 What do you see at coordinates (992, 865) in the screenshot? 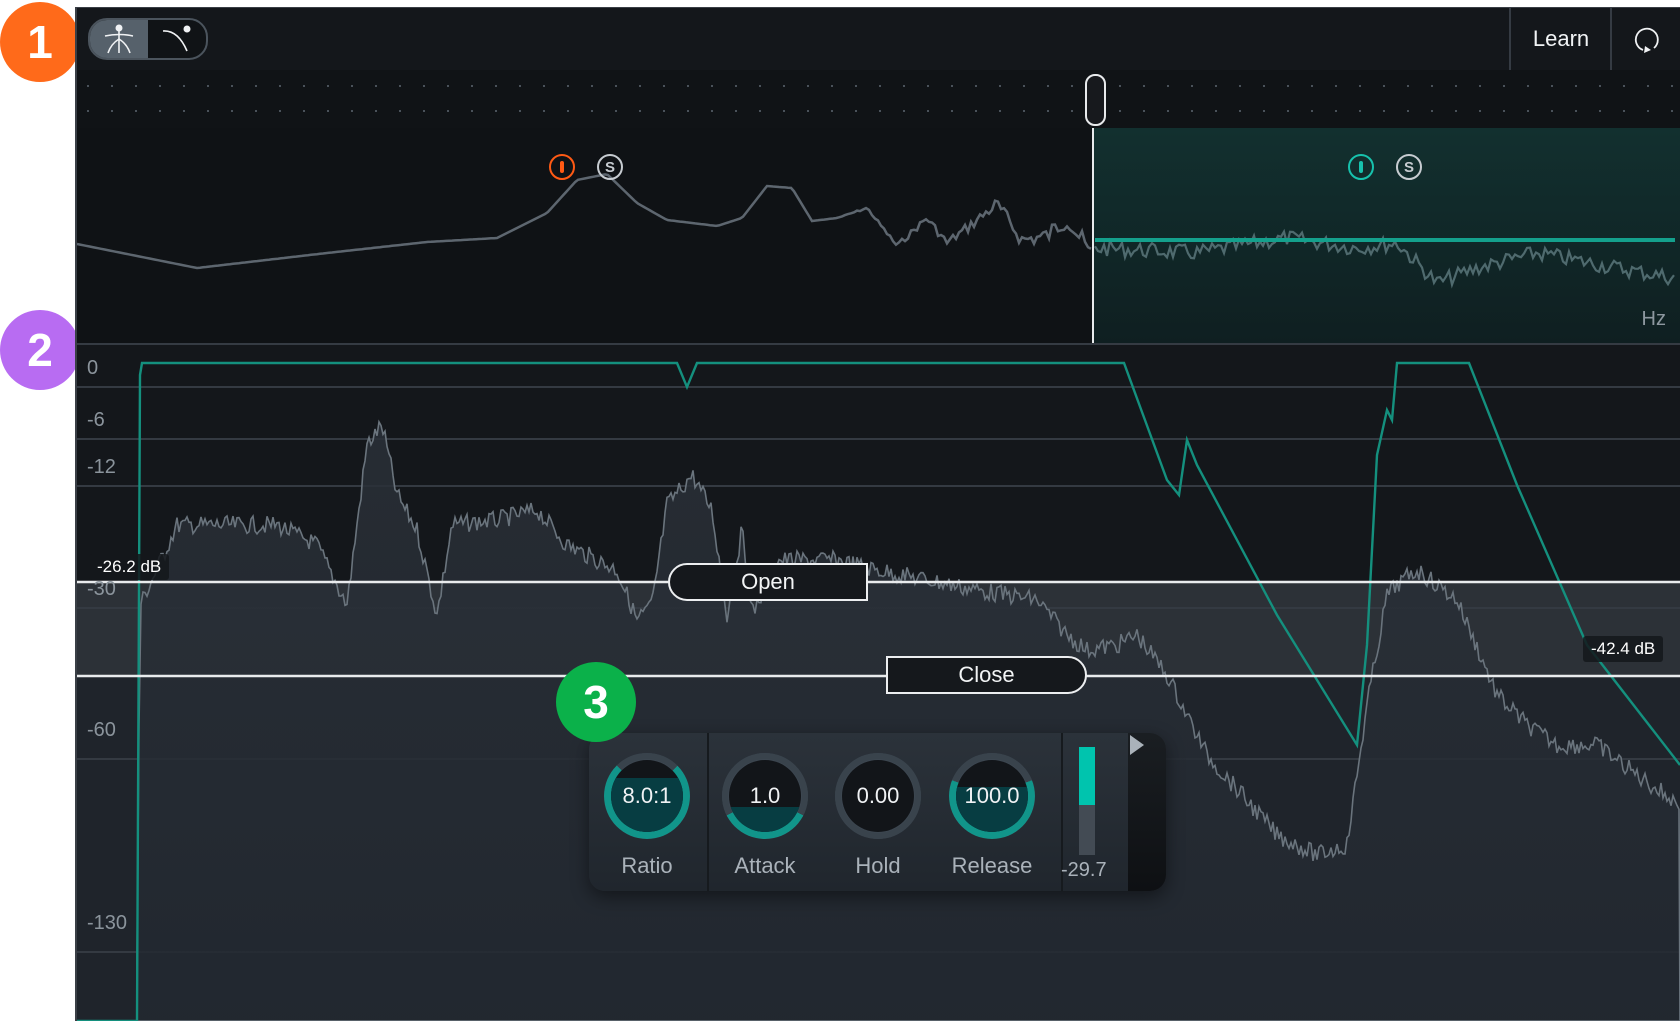
I see `release-label: Release` at bounding box center [992, 865].